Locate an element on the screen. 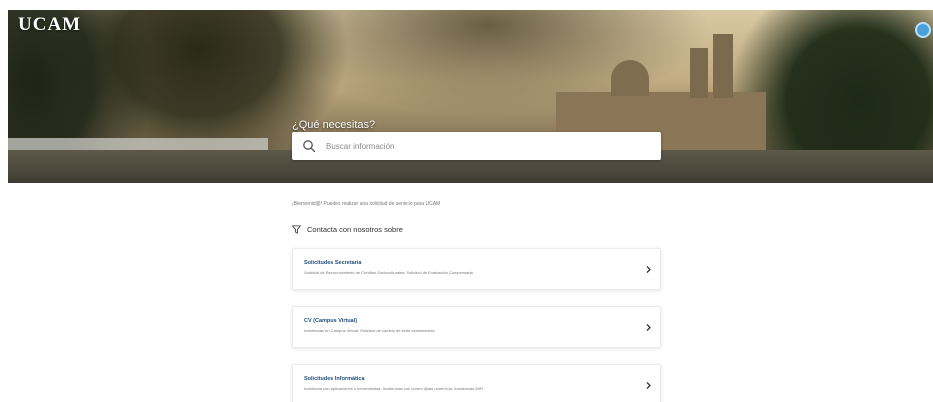 The width and height of the screenshot is (933, 402). card-title: CV (Campus Virtual) is located at coordinates (331, 321).